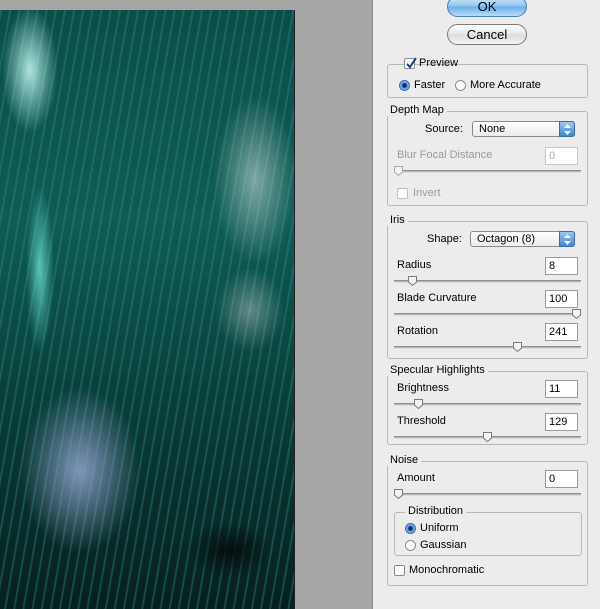 The image size is (600, 609). Describe the element at coordinates (492, 129) in the screenshot. I see `source-select-value: None` at that location.